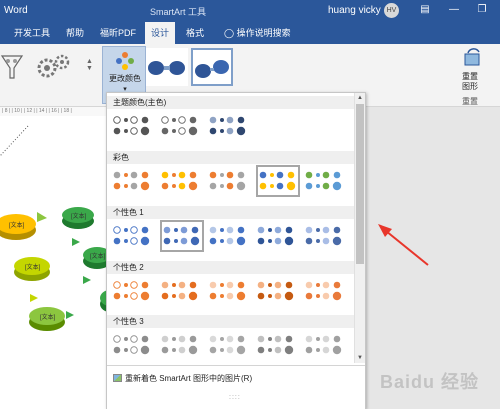 This screenshot has height=409, width=500. Describe the element at coordinates (76, 242) in the screenshot. I see `connector-arrow` at that location.